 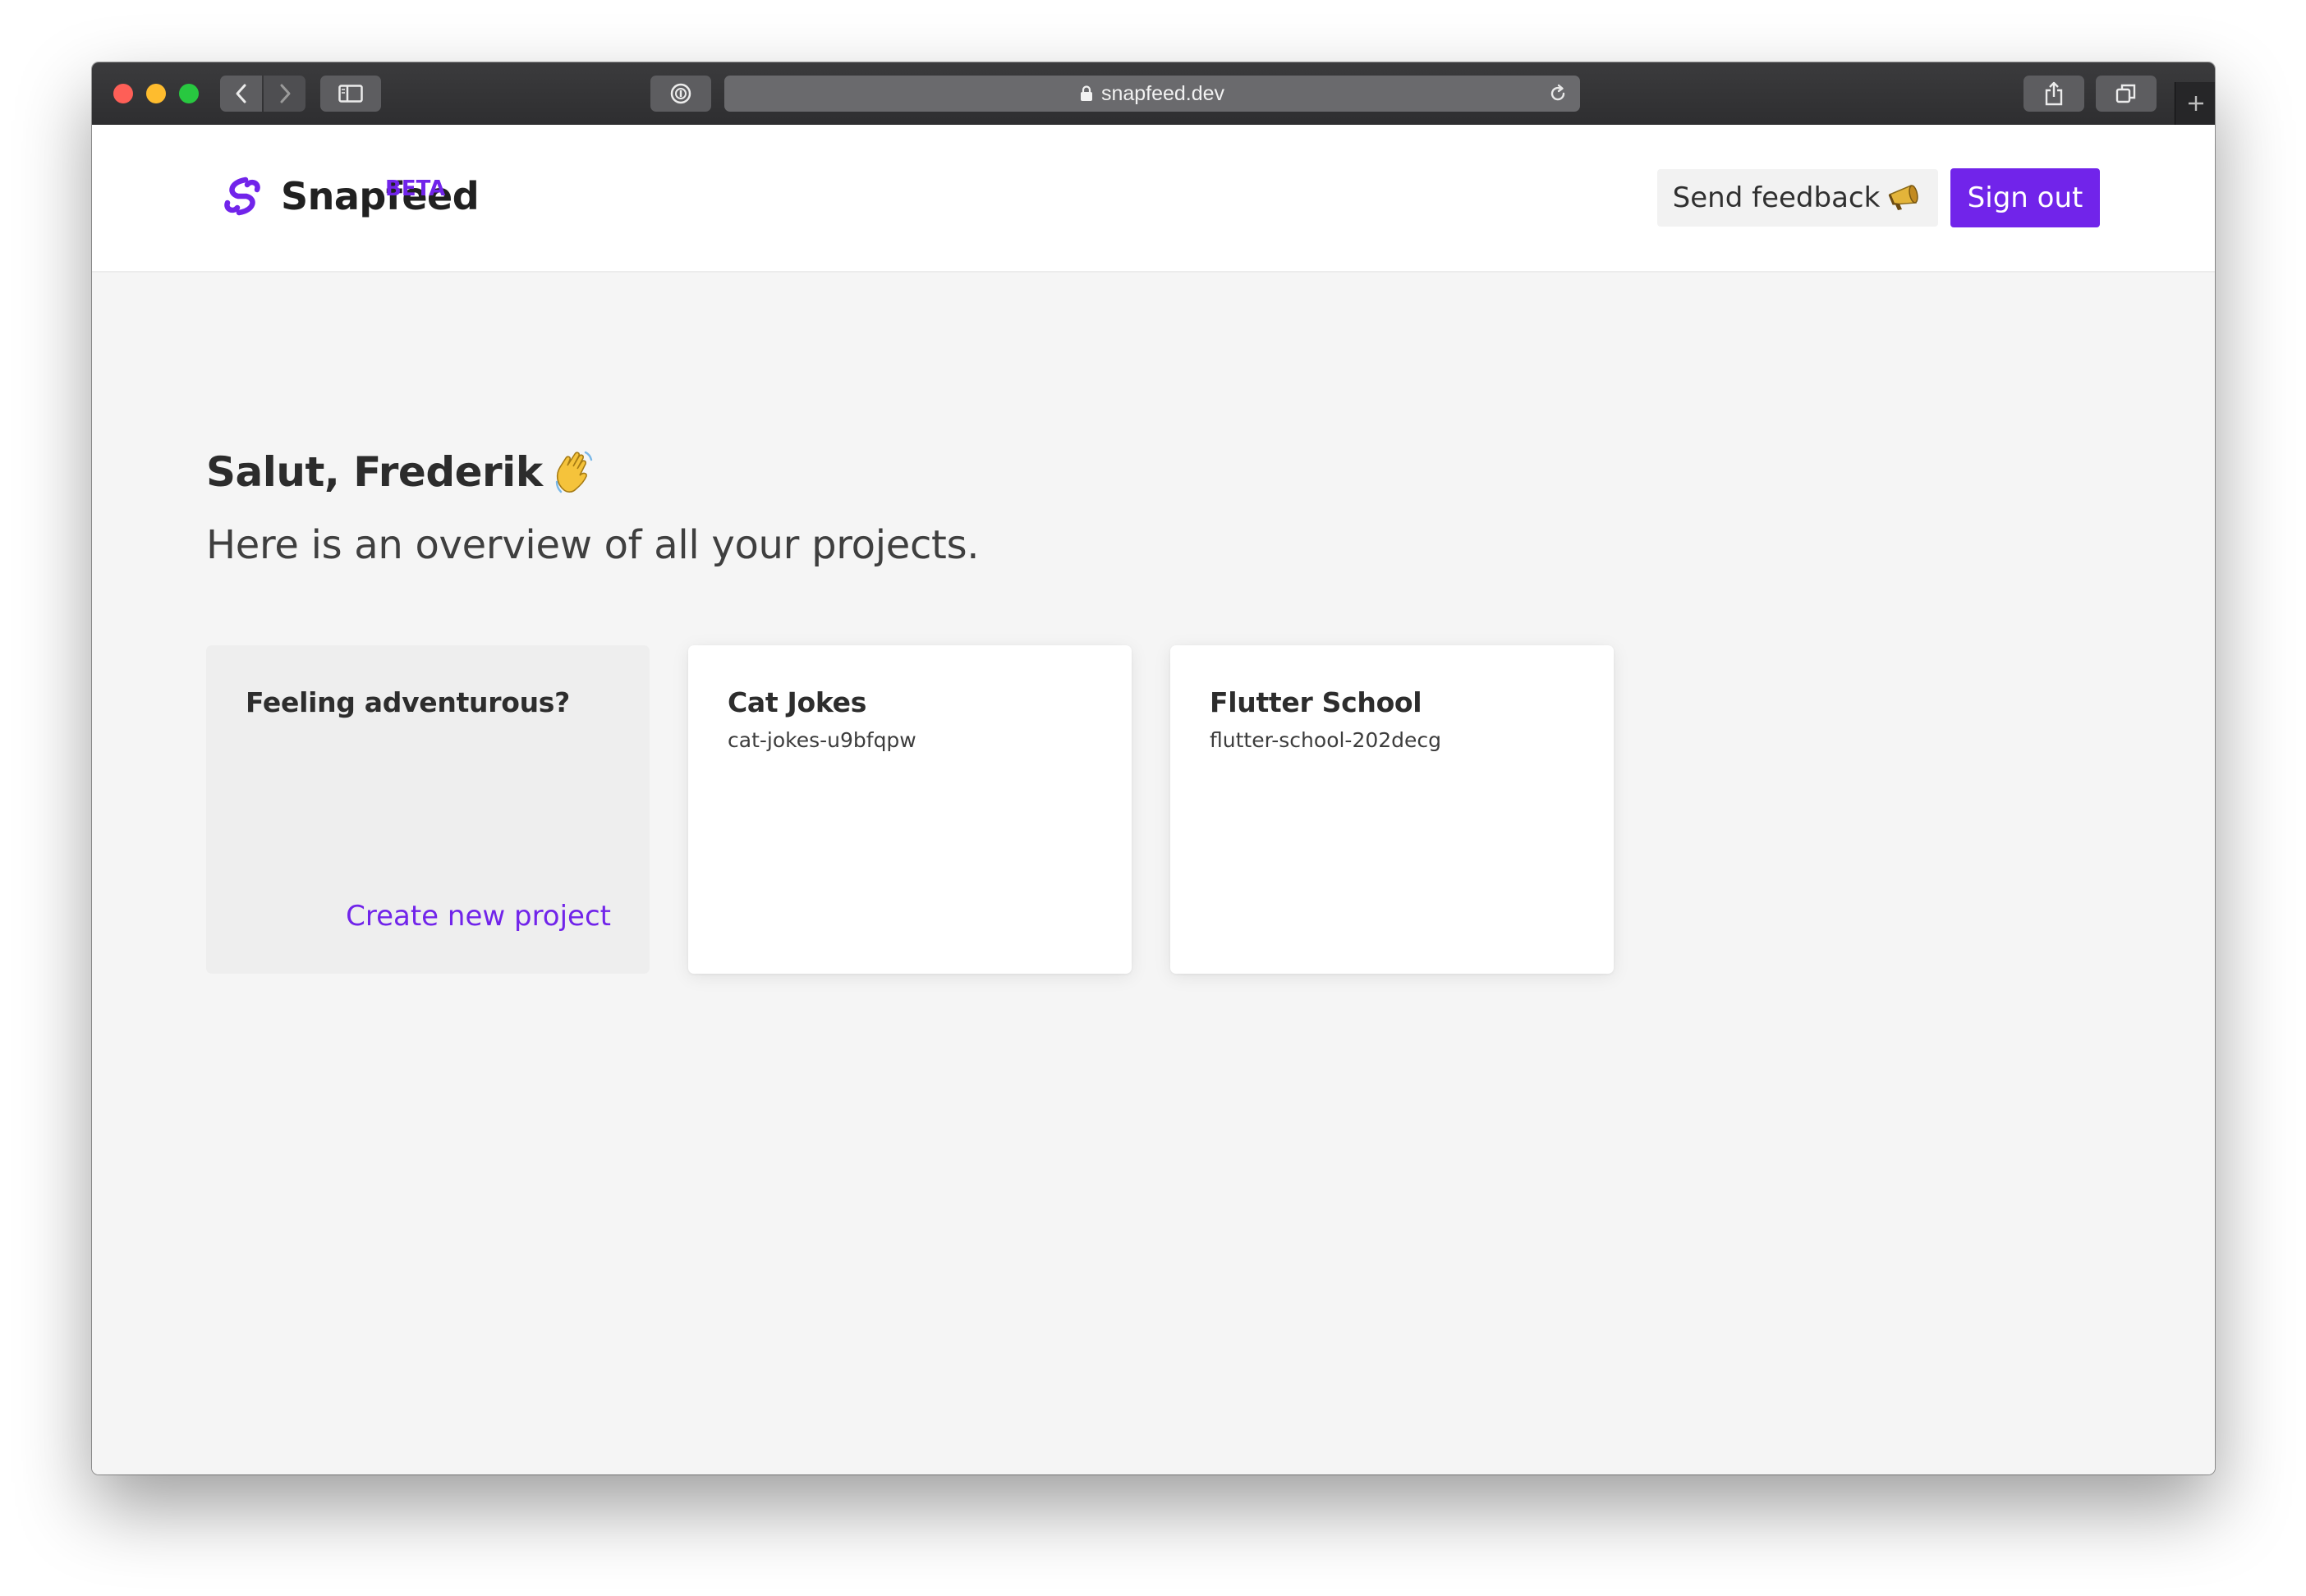 I want to click on sidebar-icon, so click(x=350, y=94).